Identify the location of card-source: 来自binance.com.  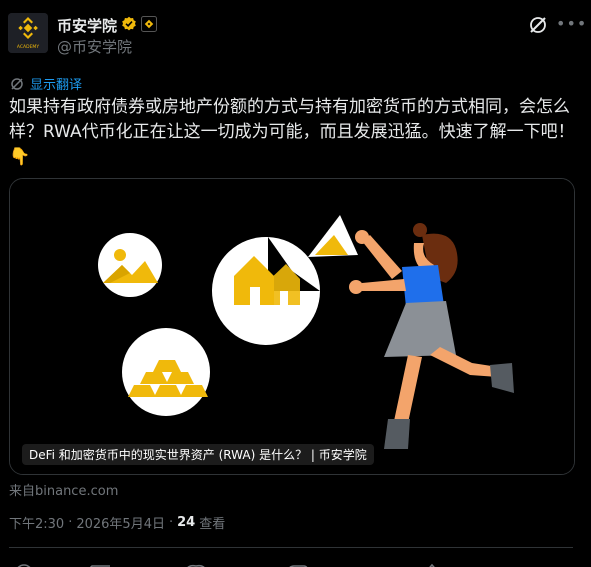
(63, 489).